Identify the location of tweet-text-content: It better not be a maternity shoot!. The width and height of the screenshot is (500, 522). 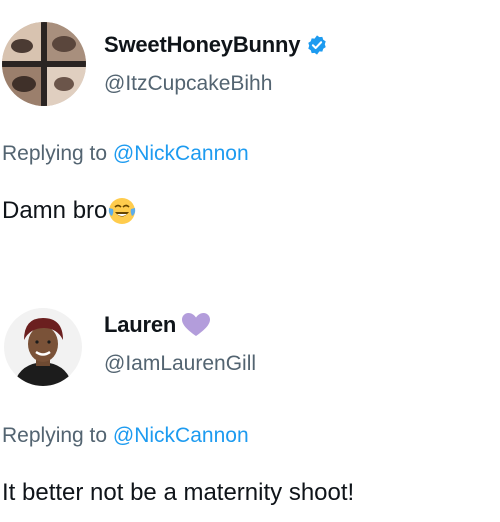
(178, 492).